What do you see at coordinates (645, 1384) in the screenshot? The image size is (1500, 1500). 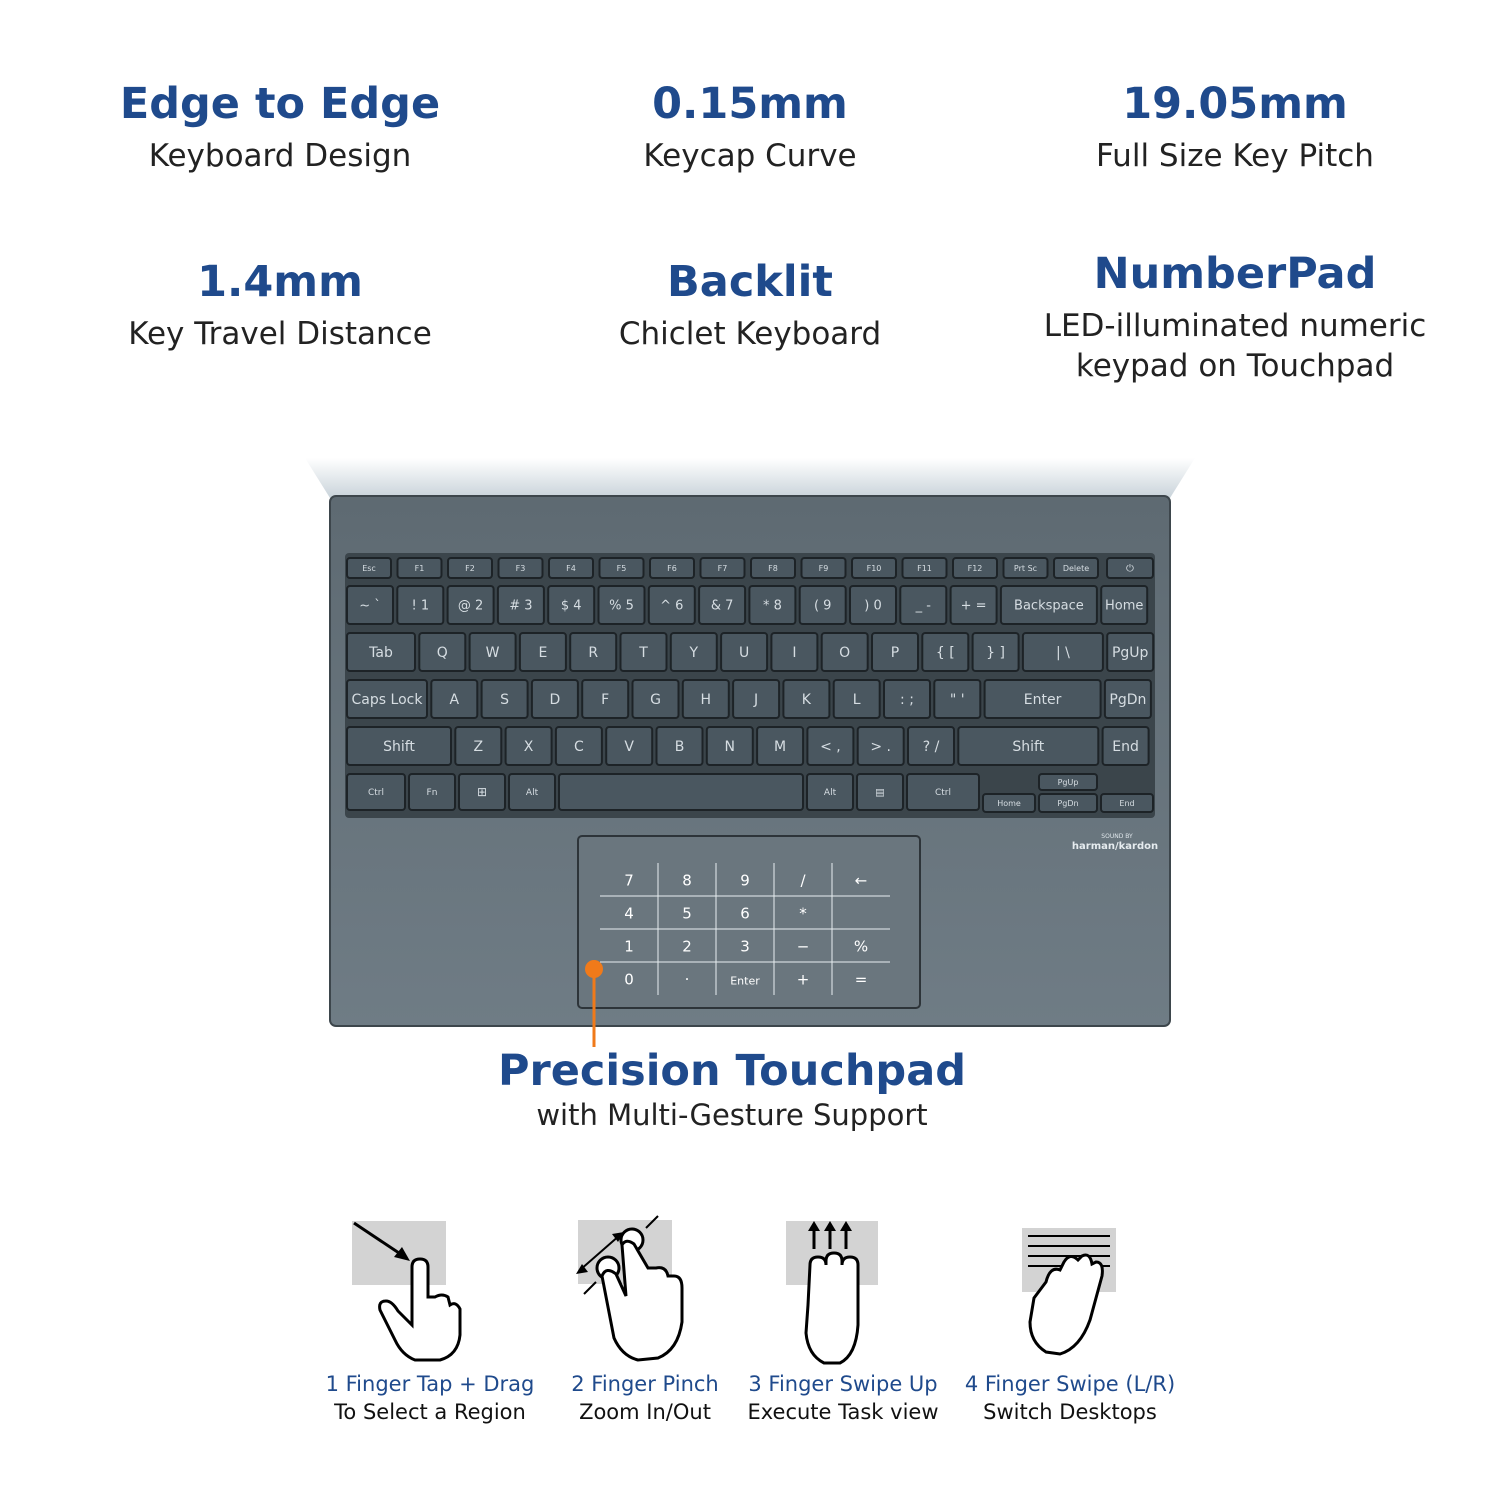 I see `gesture-title: 2 Finger Pinch` at bounding box center [645, 1384].